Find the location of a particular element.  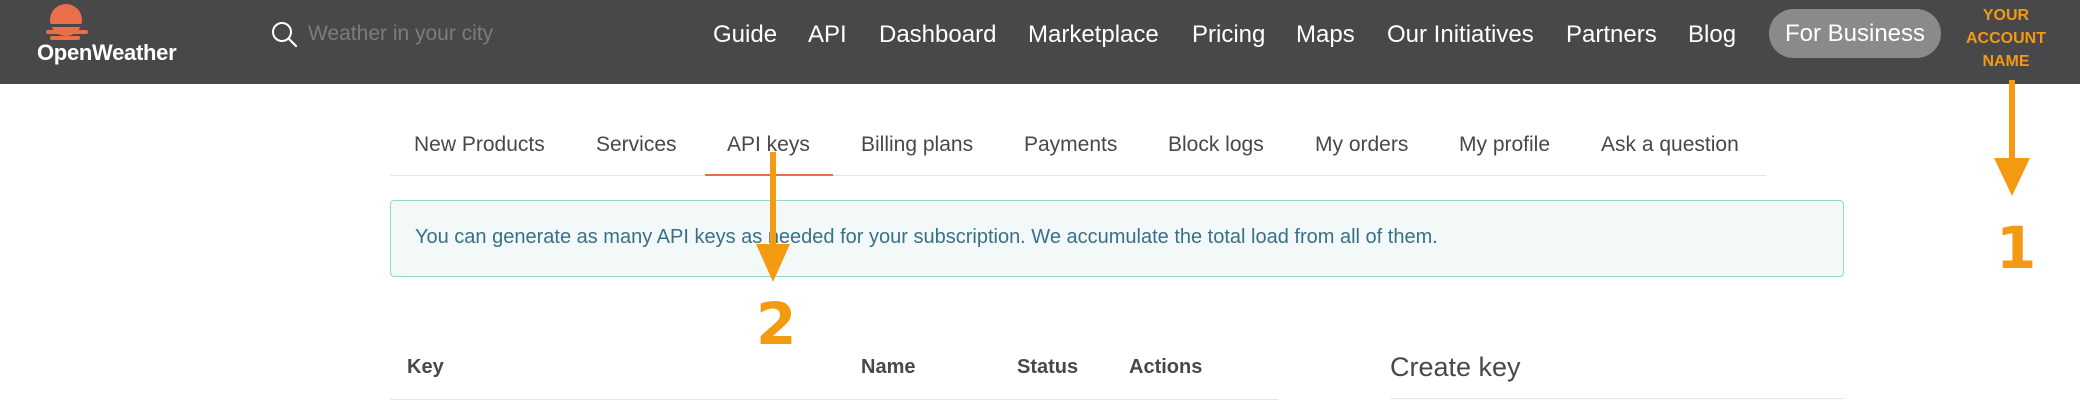

column-header-name: Name is located at coordinates (888, 367).